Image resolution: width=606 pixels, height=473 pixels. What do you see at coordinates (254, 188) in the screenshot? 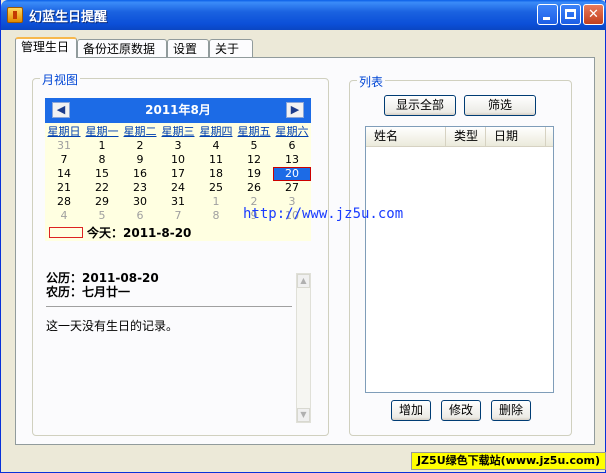
I see `calendar-day: 26` at bounding box center [254, 188].